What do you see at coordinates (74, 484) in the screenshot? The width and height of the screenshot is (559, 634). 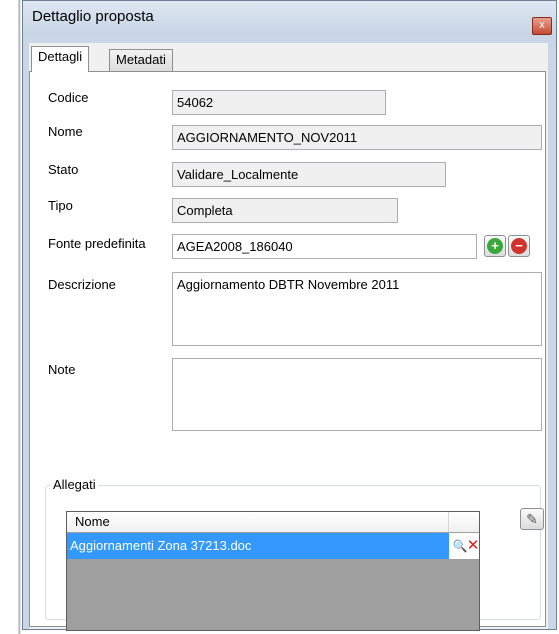 I see `allegati-title: Allegati` at bounding box center [74, 484].